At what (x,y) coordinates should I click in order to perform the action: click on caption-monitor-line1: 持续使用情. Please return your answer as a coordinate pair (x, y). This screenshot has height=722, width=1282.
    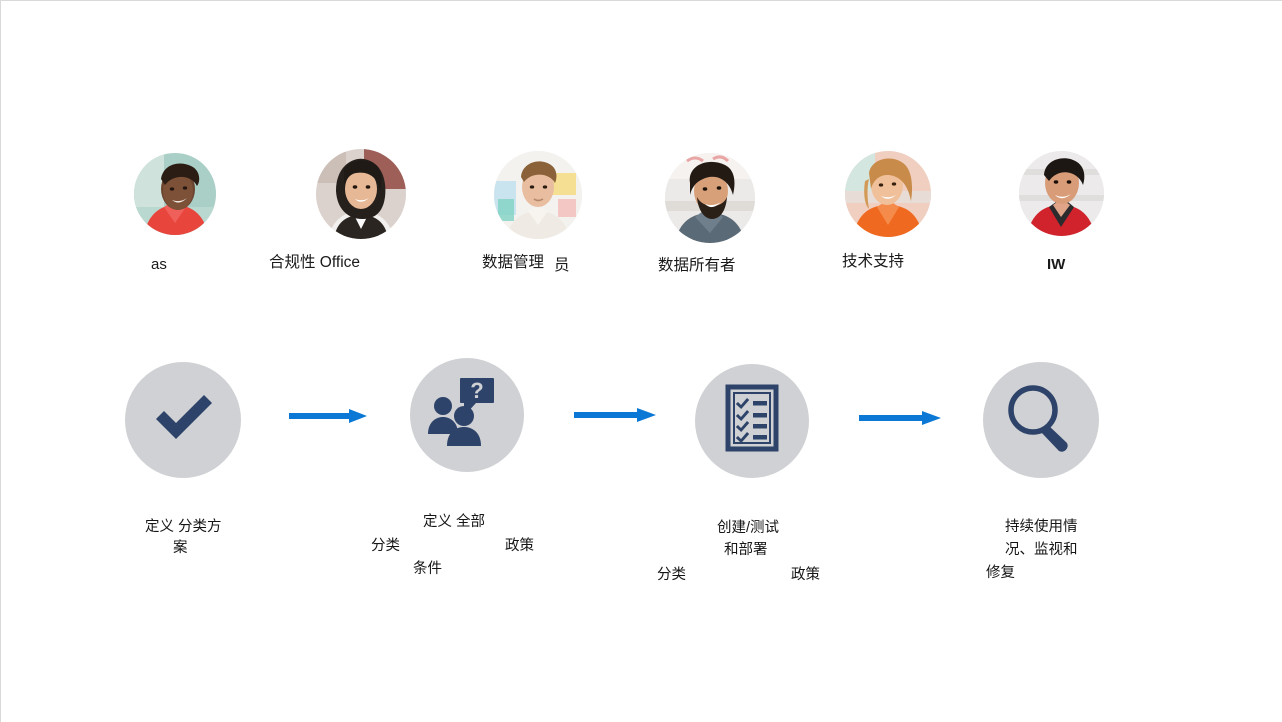
    Looking at the image, I should click on (1041, 527).